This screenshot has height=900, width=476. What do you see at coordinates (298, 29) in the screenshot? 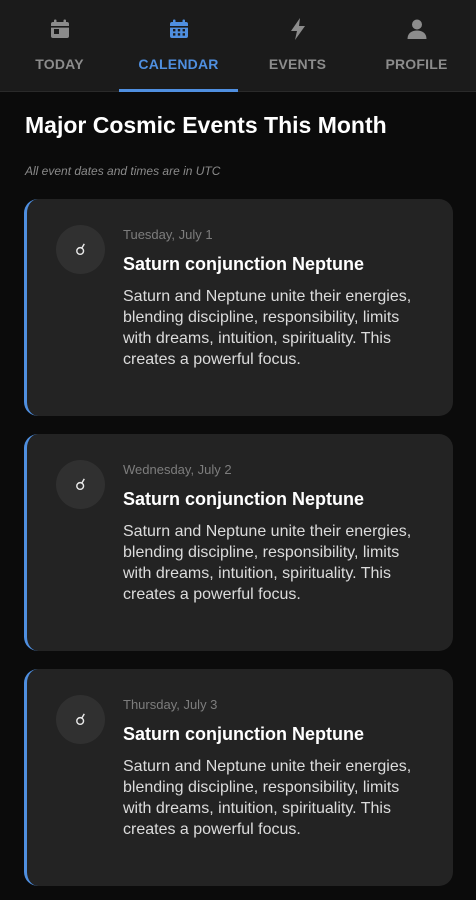
I see `lightning-bolt-icon` at bounding box center [298, 29].